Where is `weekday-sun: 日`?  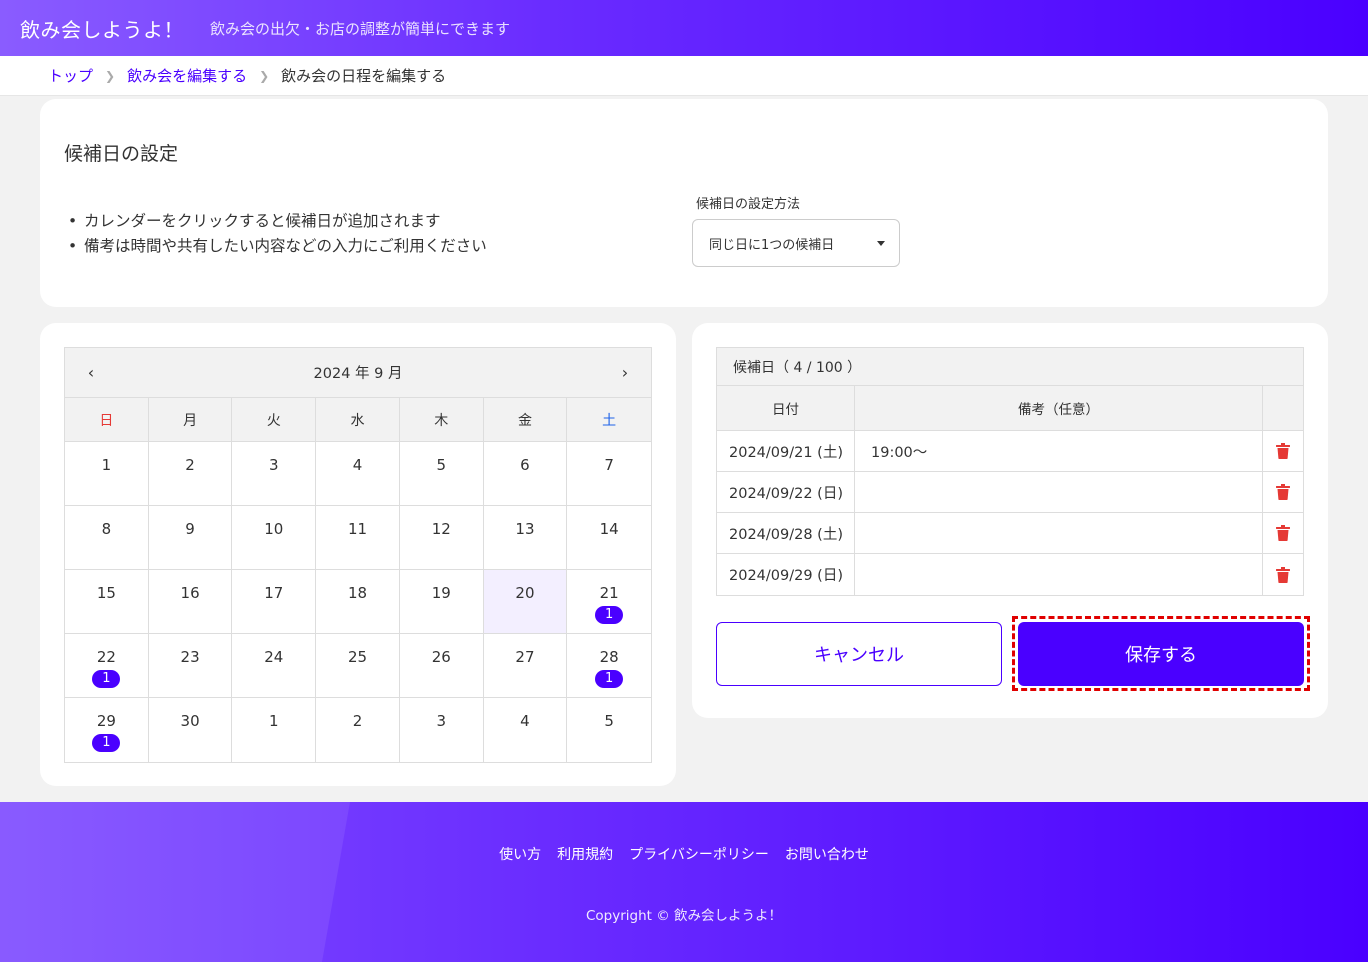 weekday-sun: 日 is located at coordinates (107, 420).